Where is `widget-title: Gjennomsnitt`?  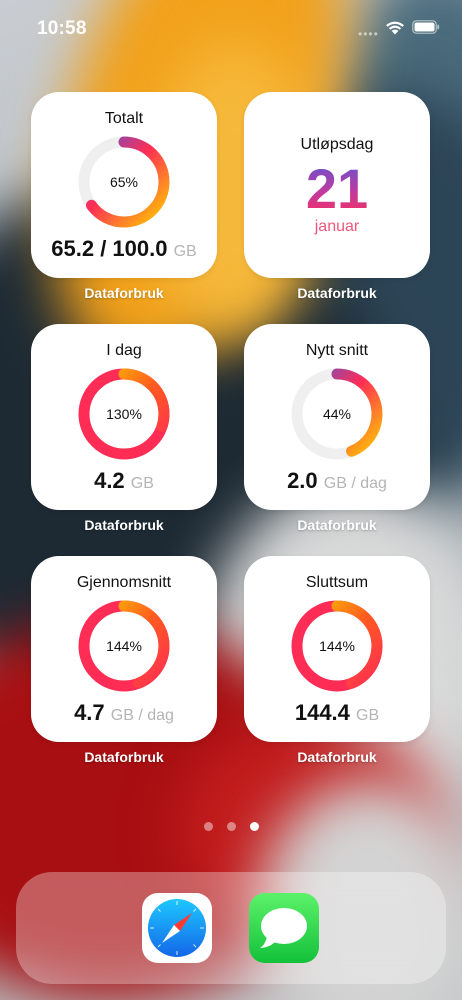
widget-title: Gjennomsnitt is located at coordinates (124, 582).